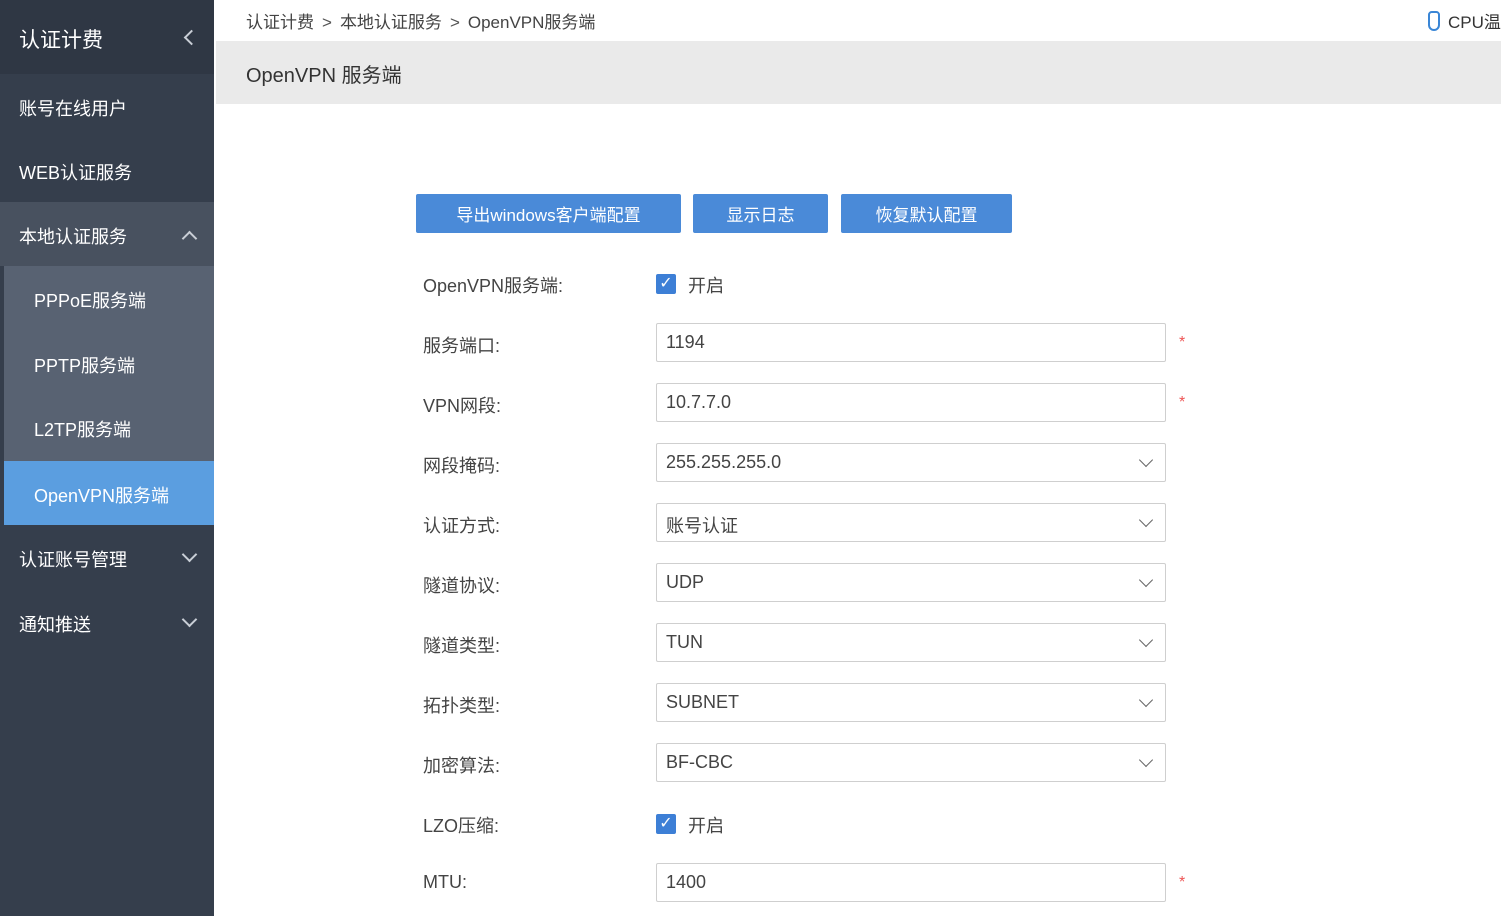 This screenshot has height=916, width=1501. Describe the element at coordinates (911, 882) in the screenshot. I see `mtu-input: 1400` at that location.